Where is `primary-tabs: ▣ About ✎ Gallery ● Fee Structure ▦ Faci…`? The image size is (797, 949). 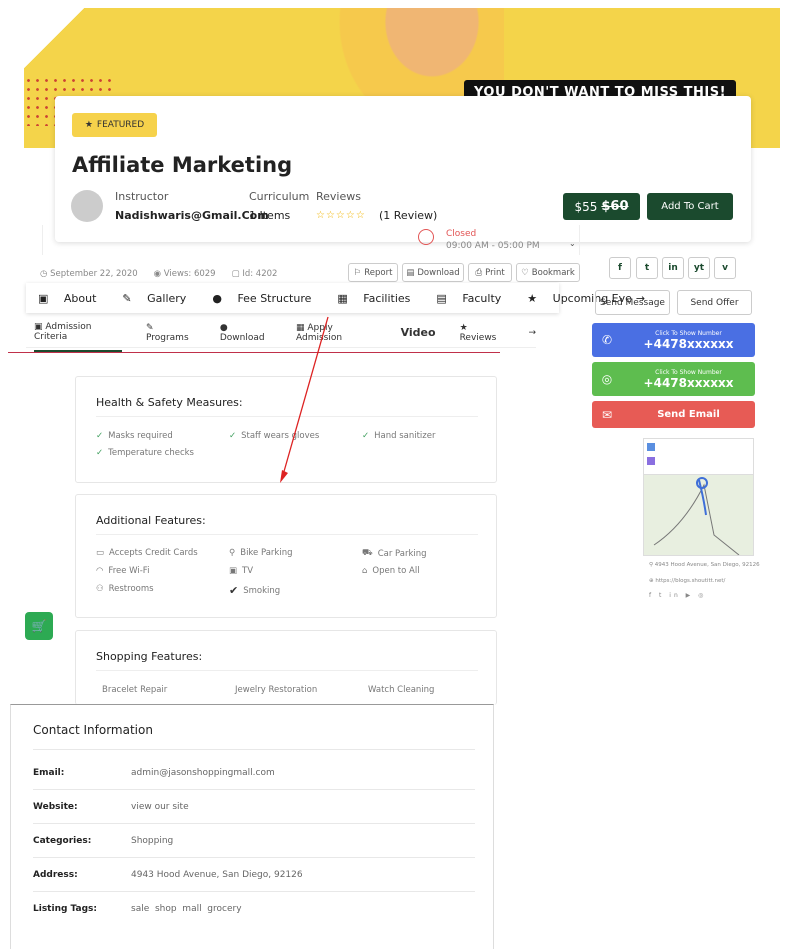
primary-tabs: ▣ About ✎ Gallery ● Fee Structure ▦ Faci… is located at coordinates (335, 298).